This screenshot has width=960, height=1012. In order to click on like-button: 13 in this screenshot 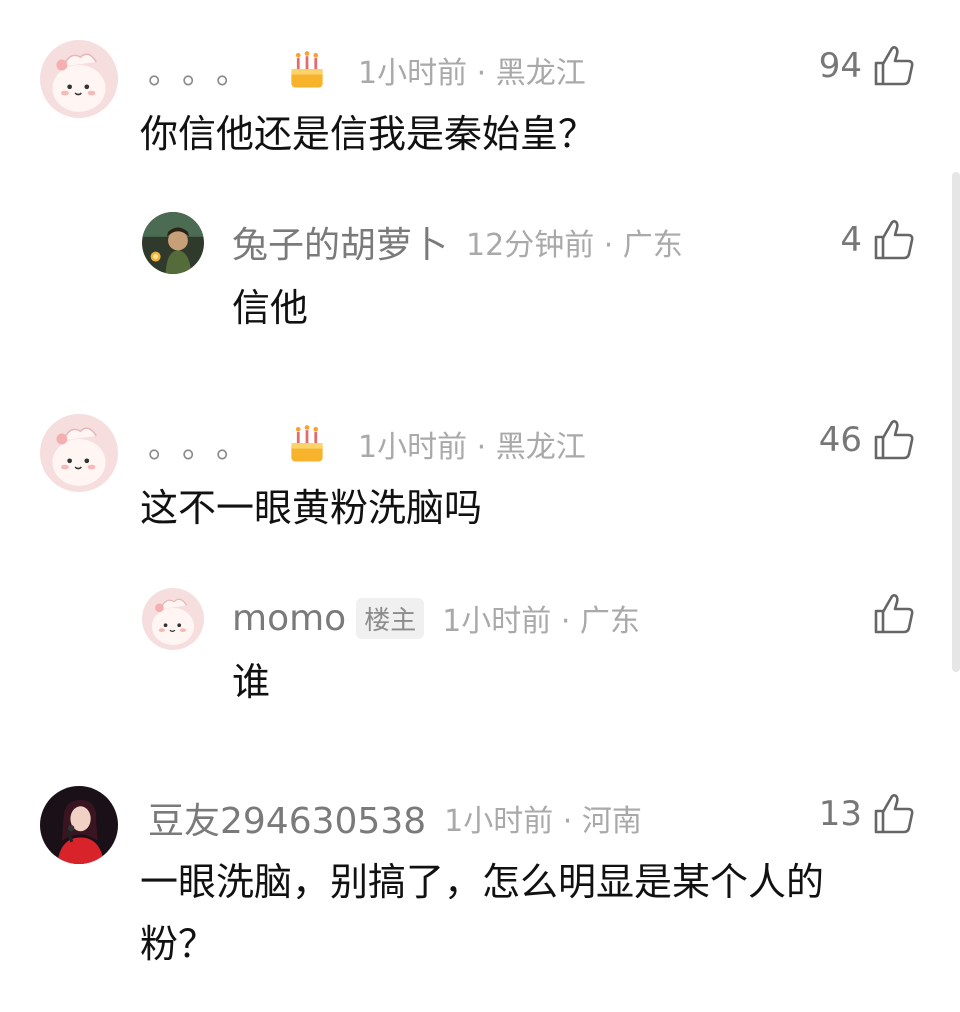, I will do `click(867, 814)`.